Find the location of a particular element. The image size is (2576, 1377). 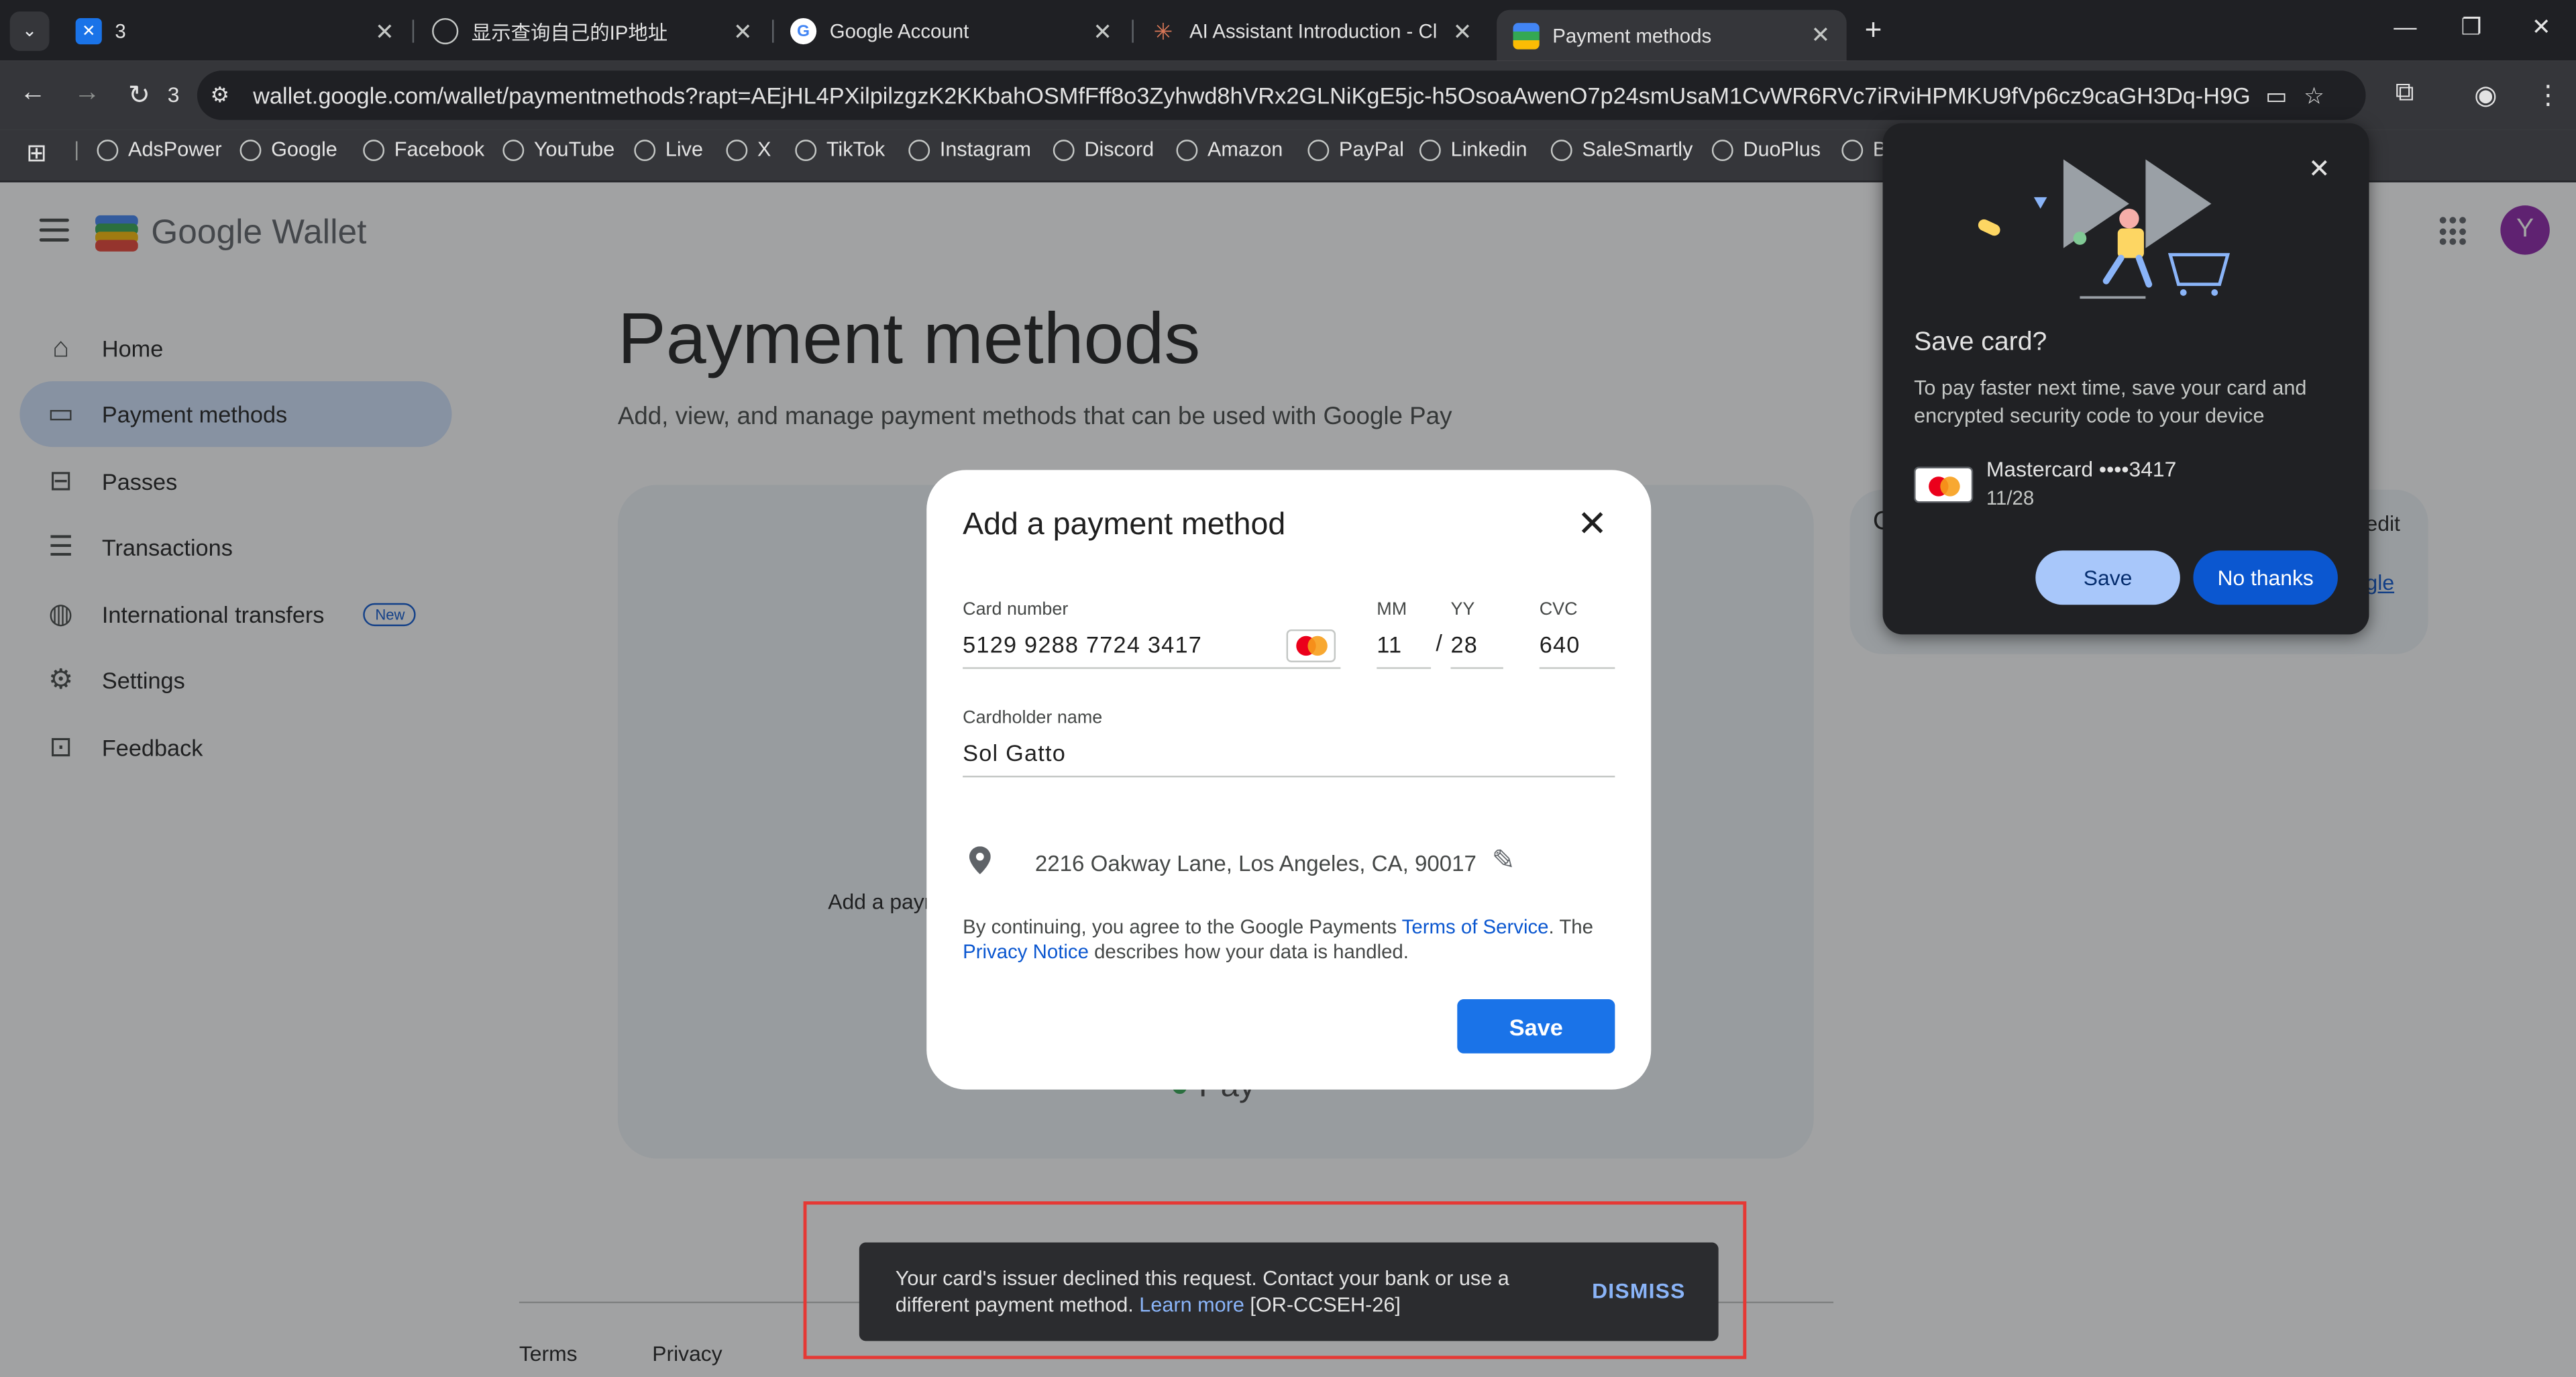

more-menu-icon: ⋮ is located at coordinates (2548, 95).